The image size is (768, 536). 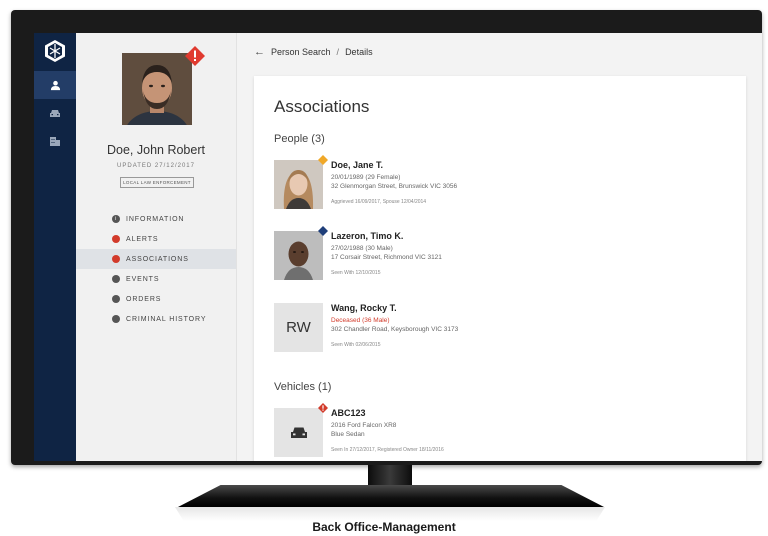 I want to click on vehicles-heading: Vehicles (1), so click(x=303, y=387).